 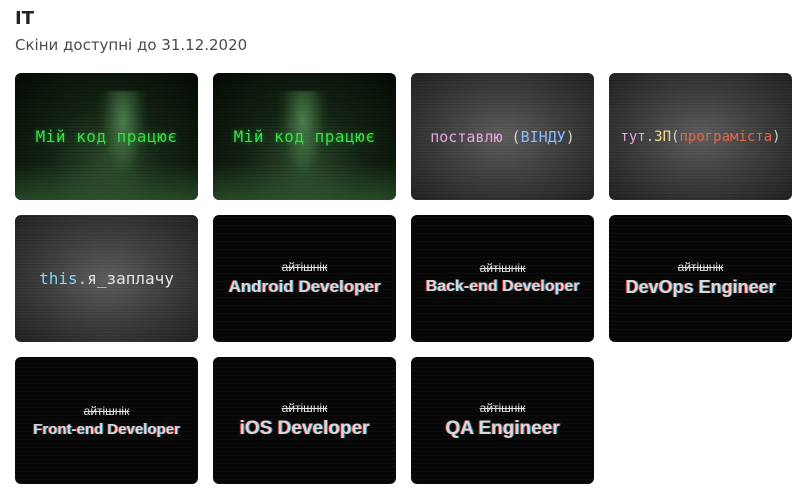 What do you see at coordinates (466, 136) in the screenshot?
I see `code-token: поставлю` at bounding box center [466, 136].